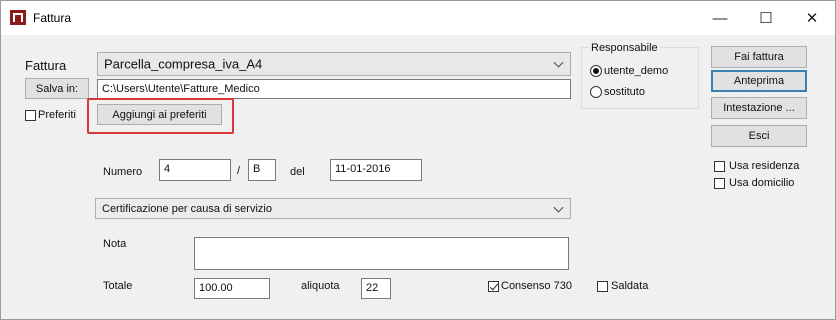  I want to click on saldata-checkbox, so click(602, 286).